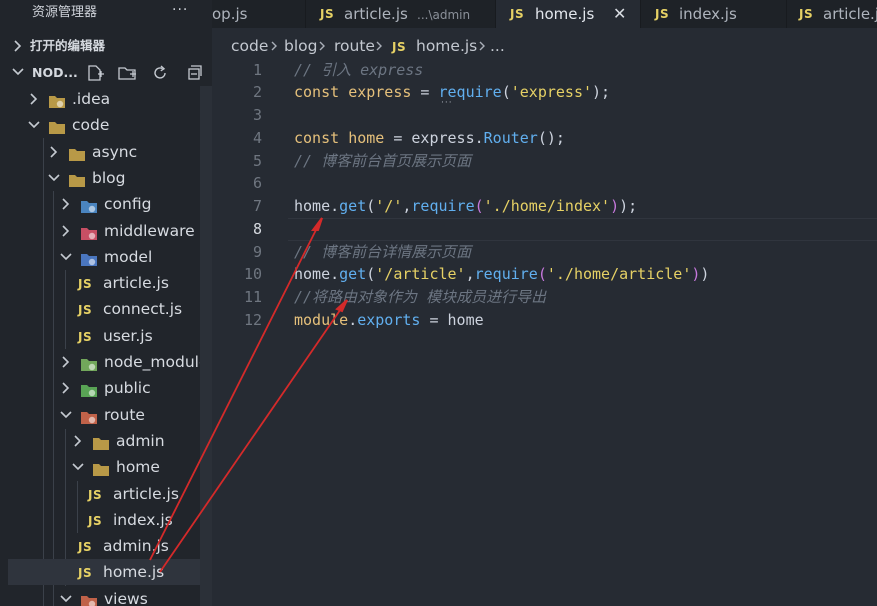 The image size is (877, 606). What do you see at coordinates (568, 14) in the screenshot?
I see `tab-home-js: JS home.js ✕` at bounding box center [568, 14].